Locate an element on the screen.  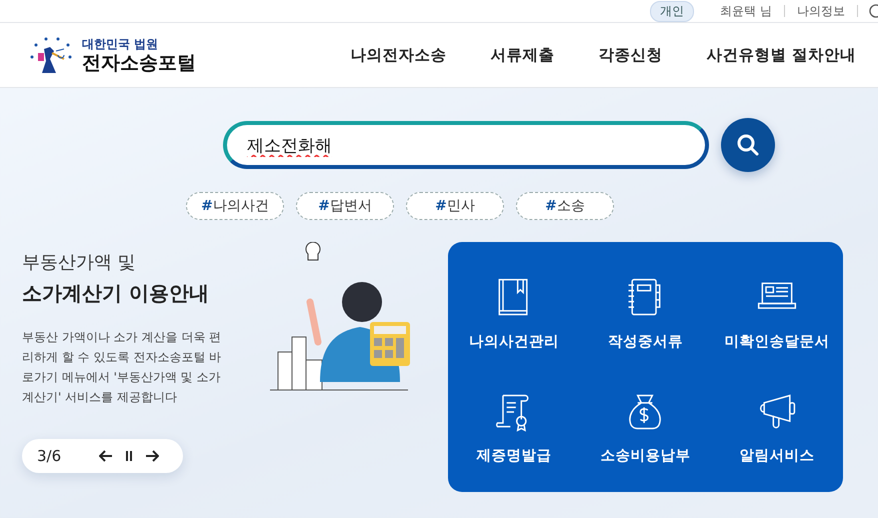
quick-menu-item: 소송비용납부 is located at coordinates (646, 427).